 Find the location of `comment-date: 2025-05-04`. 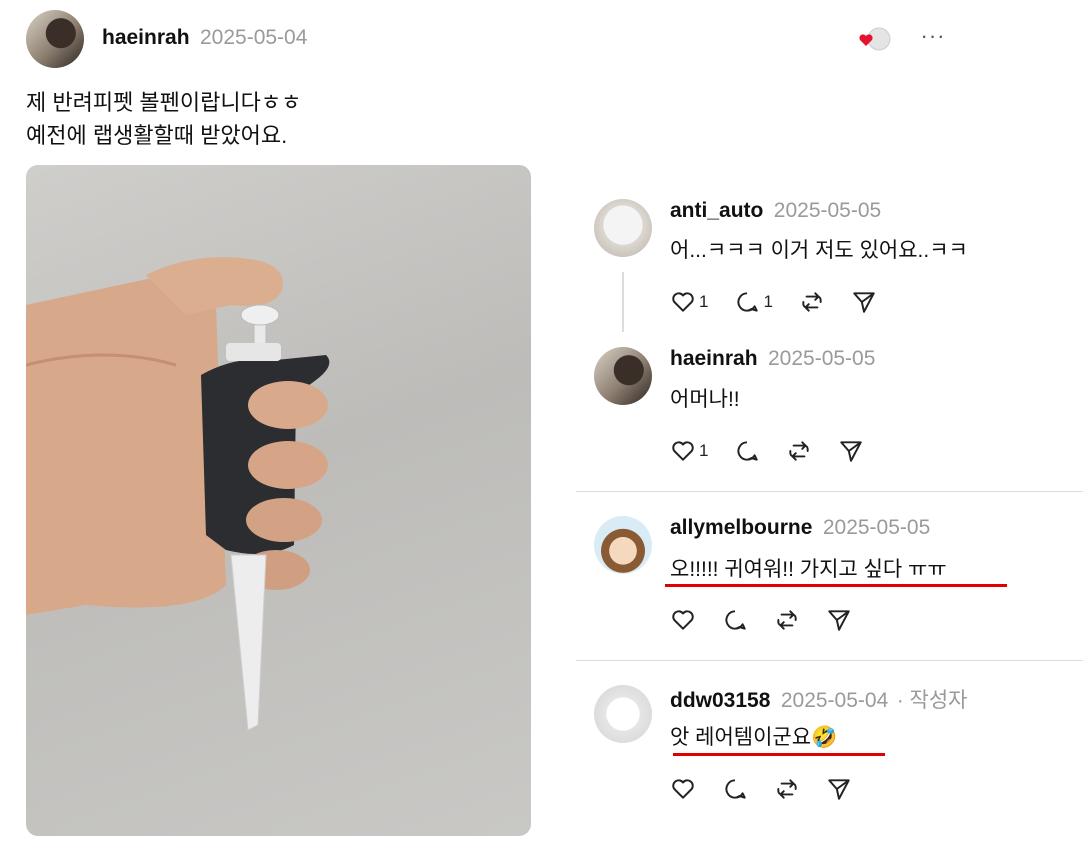

comment-date: 2025-05-04 is located at coordinates (834, 700).